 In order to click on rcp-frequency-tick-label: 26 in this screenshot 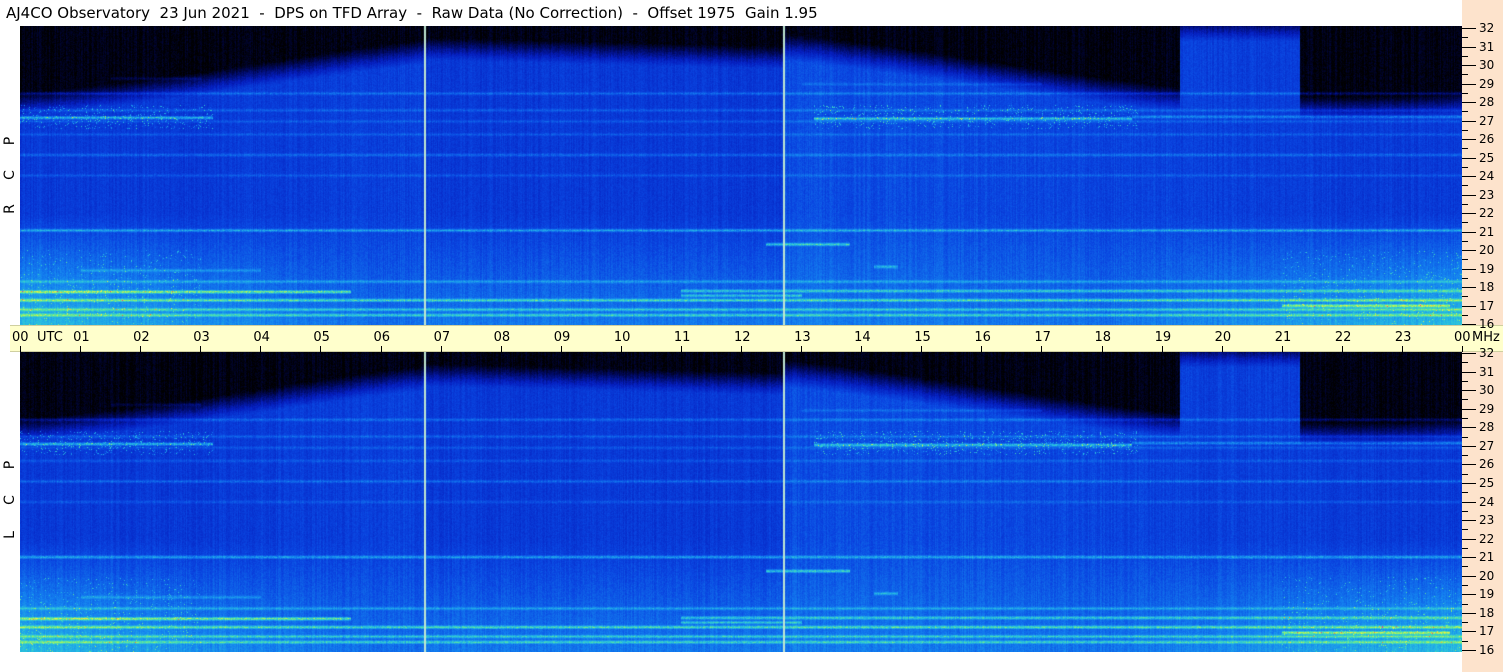, I will do `click(1487, 139)`.